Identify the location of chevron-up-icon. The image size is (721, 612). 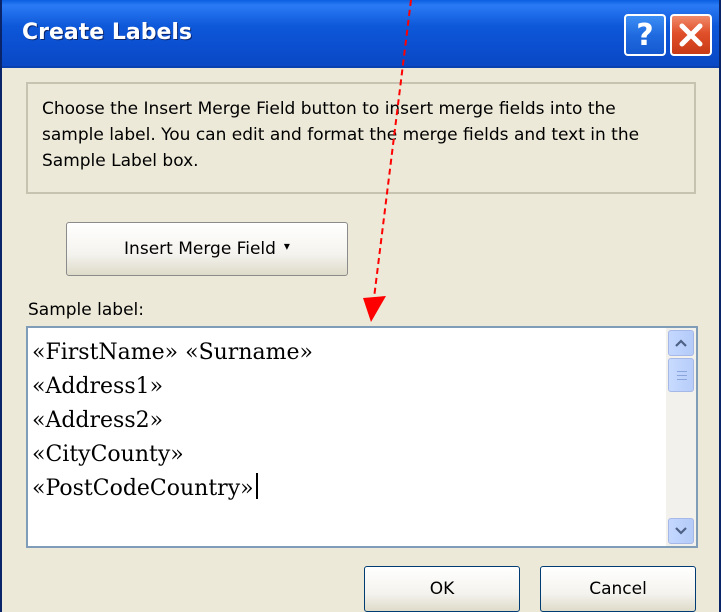
(681, 343).